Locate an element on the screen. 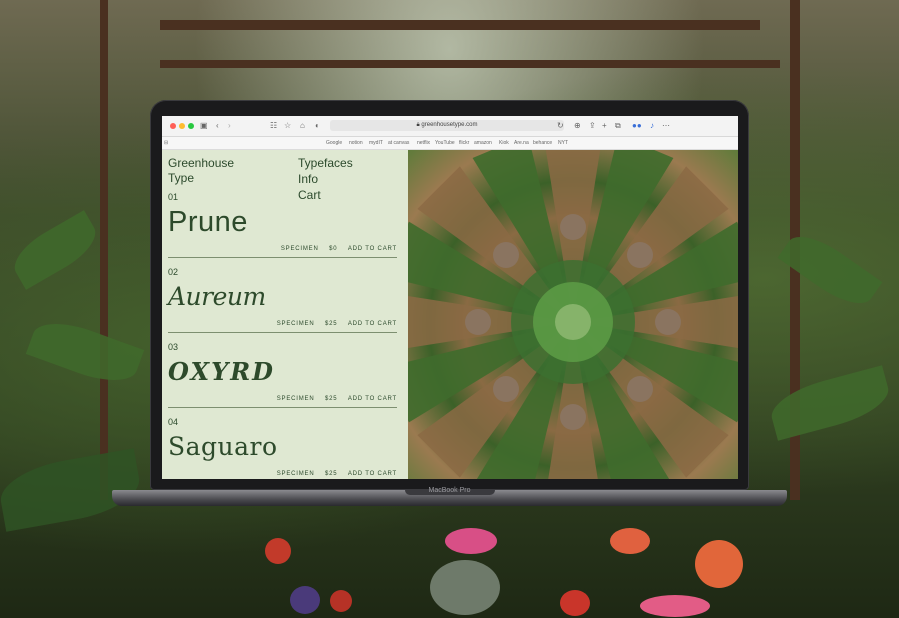 The height and width of the screenshot is (618, 899). bookmark-item: flickr is located at coordinates (464, 143).